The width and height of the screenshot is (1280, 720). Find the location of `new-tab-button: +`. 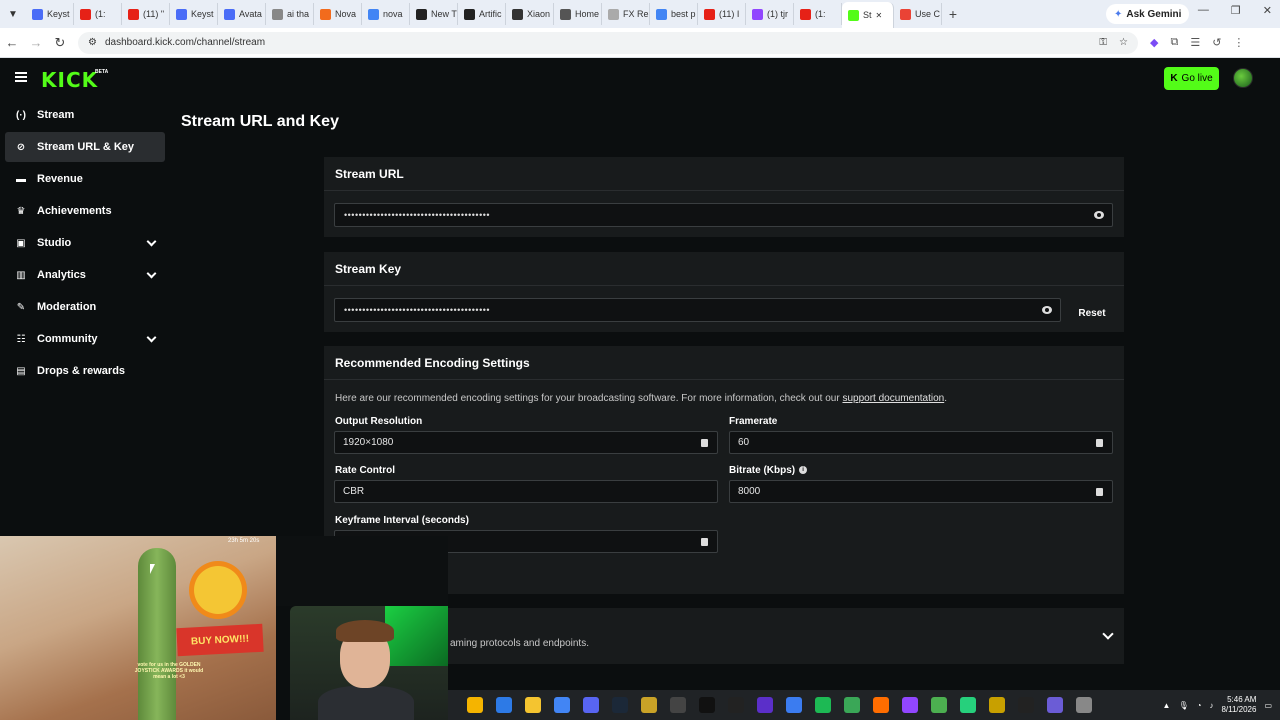

new-tab-button: + is located at coordinates (953, 14).